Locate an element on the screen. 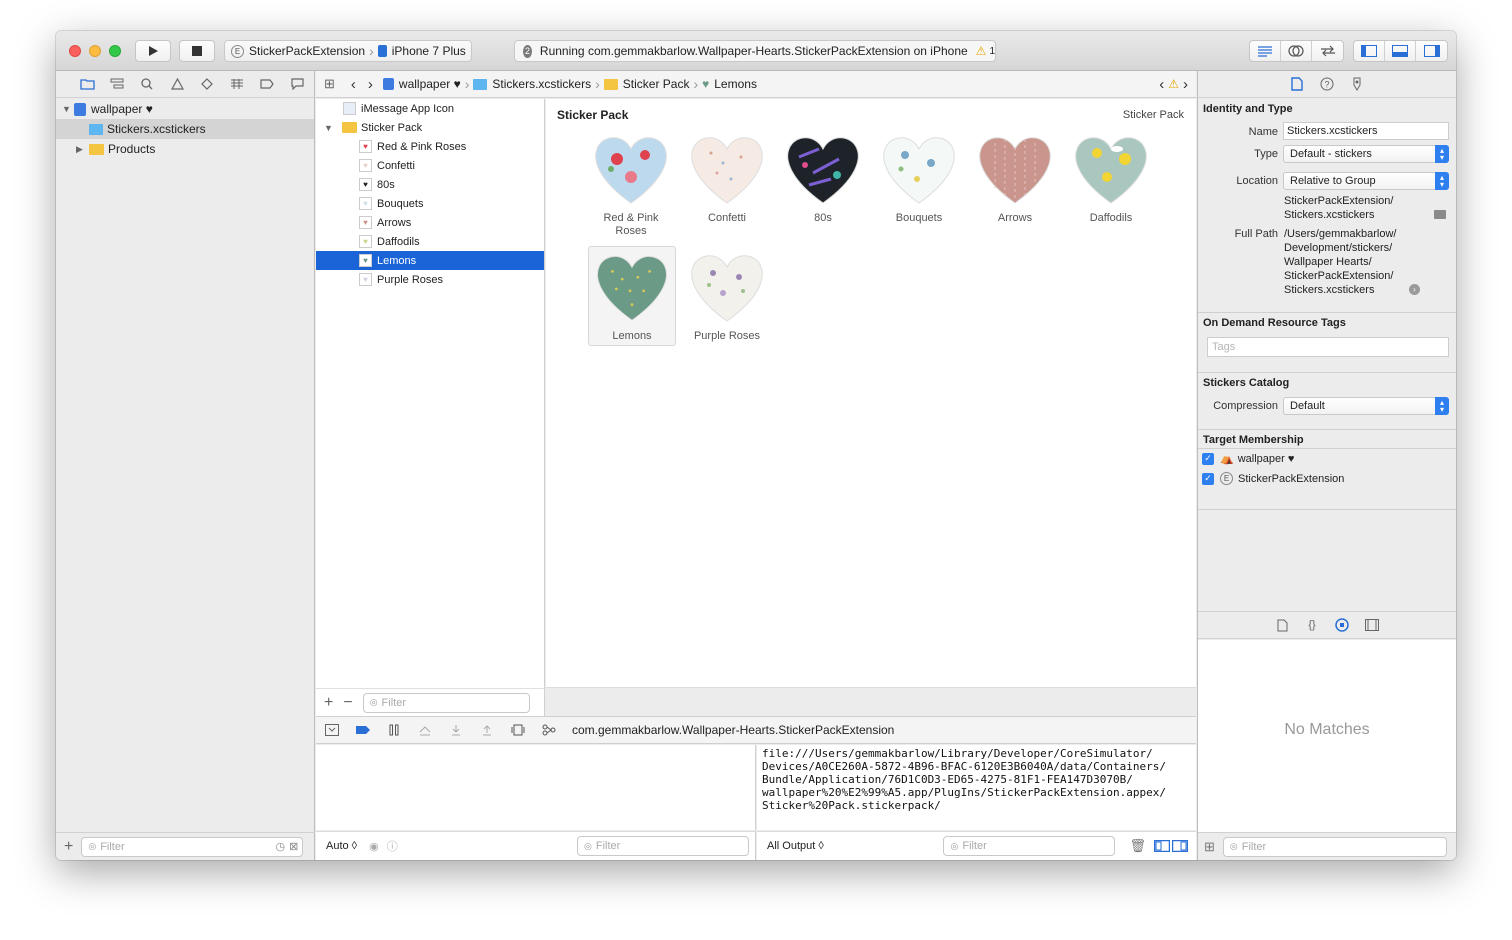 Image resolution: width=1512 pixels, height=940 pixels. disclosure-right-icon: ▶ is located at coordinates (81, 149).